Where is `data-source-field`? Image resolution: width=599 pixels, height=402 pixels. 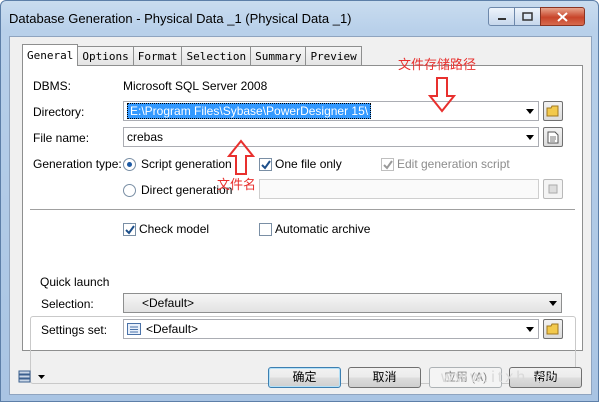 data-source-field is located at coordinates (399, 189).